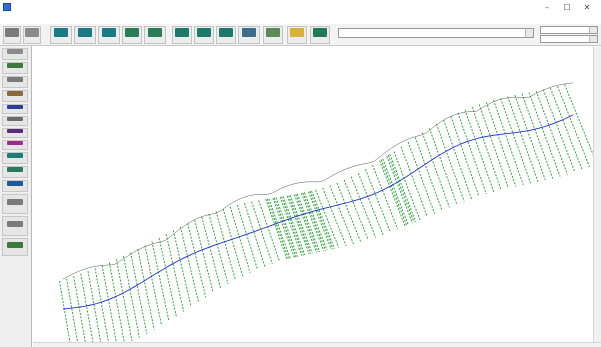 This screenshot has width=601, height=347. What do you see at coordinates (300, 19) in the screenshot?
I see `menu-bar` at bounding box center [300, 19].